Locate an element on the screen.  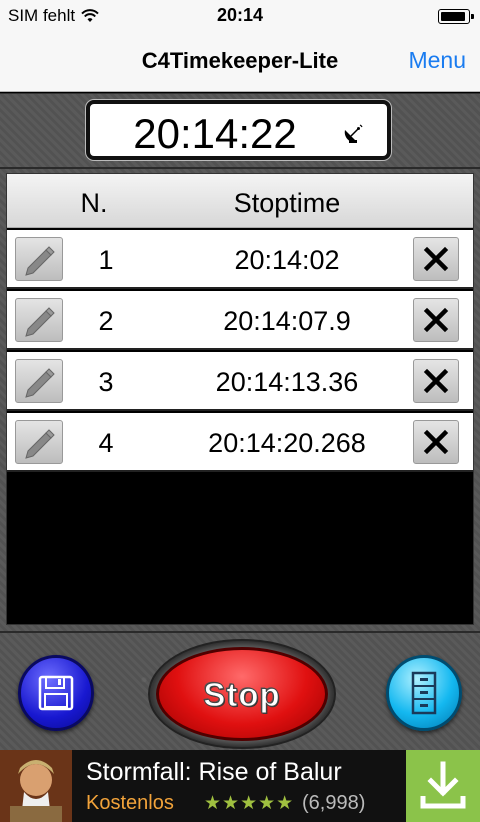
ad-price: Kostenlos is located at coordinates (130, 803).